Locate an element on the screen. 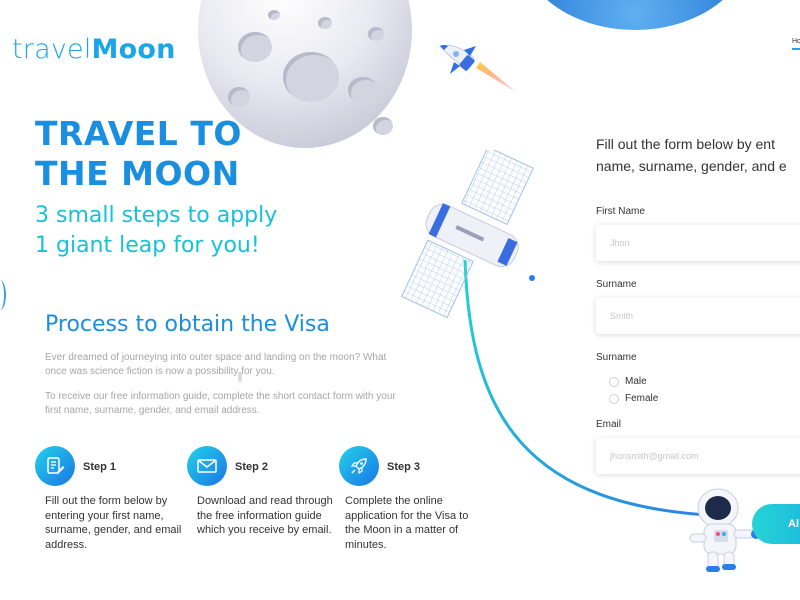 This screenshot has height=600, width=800. cursor-mark is located at coordinates (240, 377).